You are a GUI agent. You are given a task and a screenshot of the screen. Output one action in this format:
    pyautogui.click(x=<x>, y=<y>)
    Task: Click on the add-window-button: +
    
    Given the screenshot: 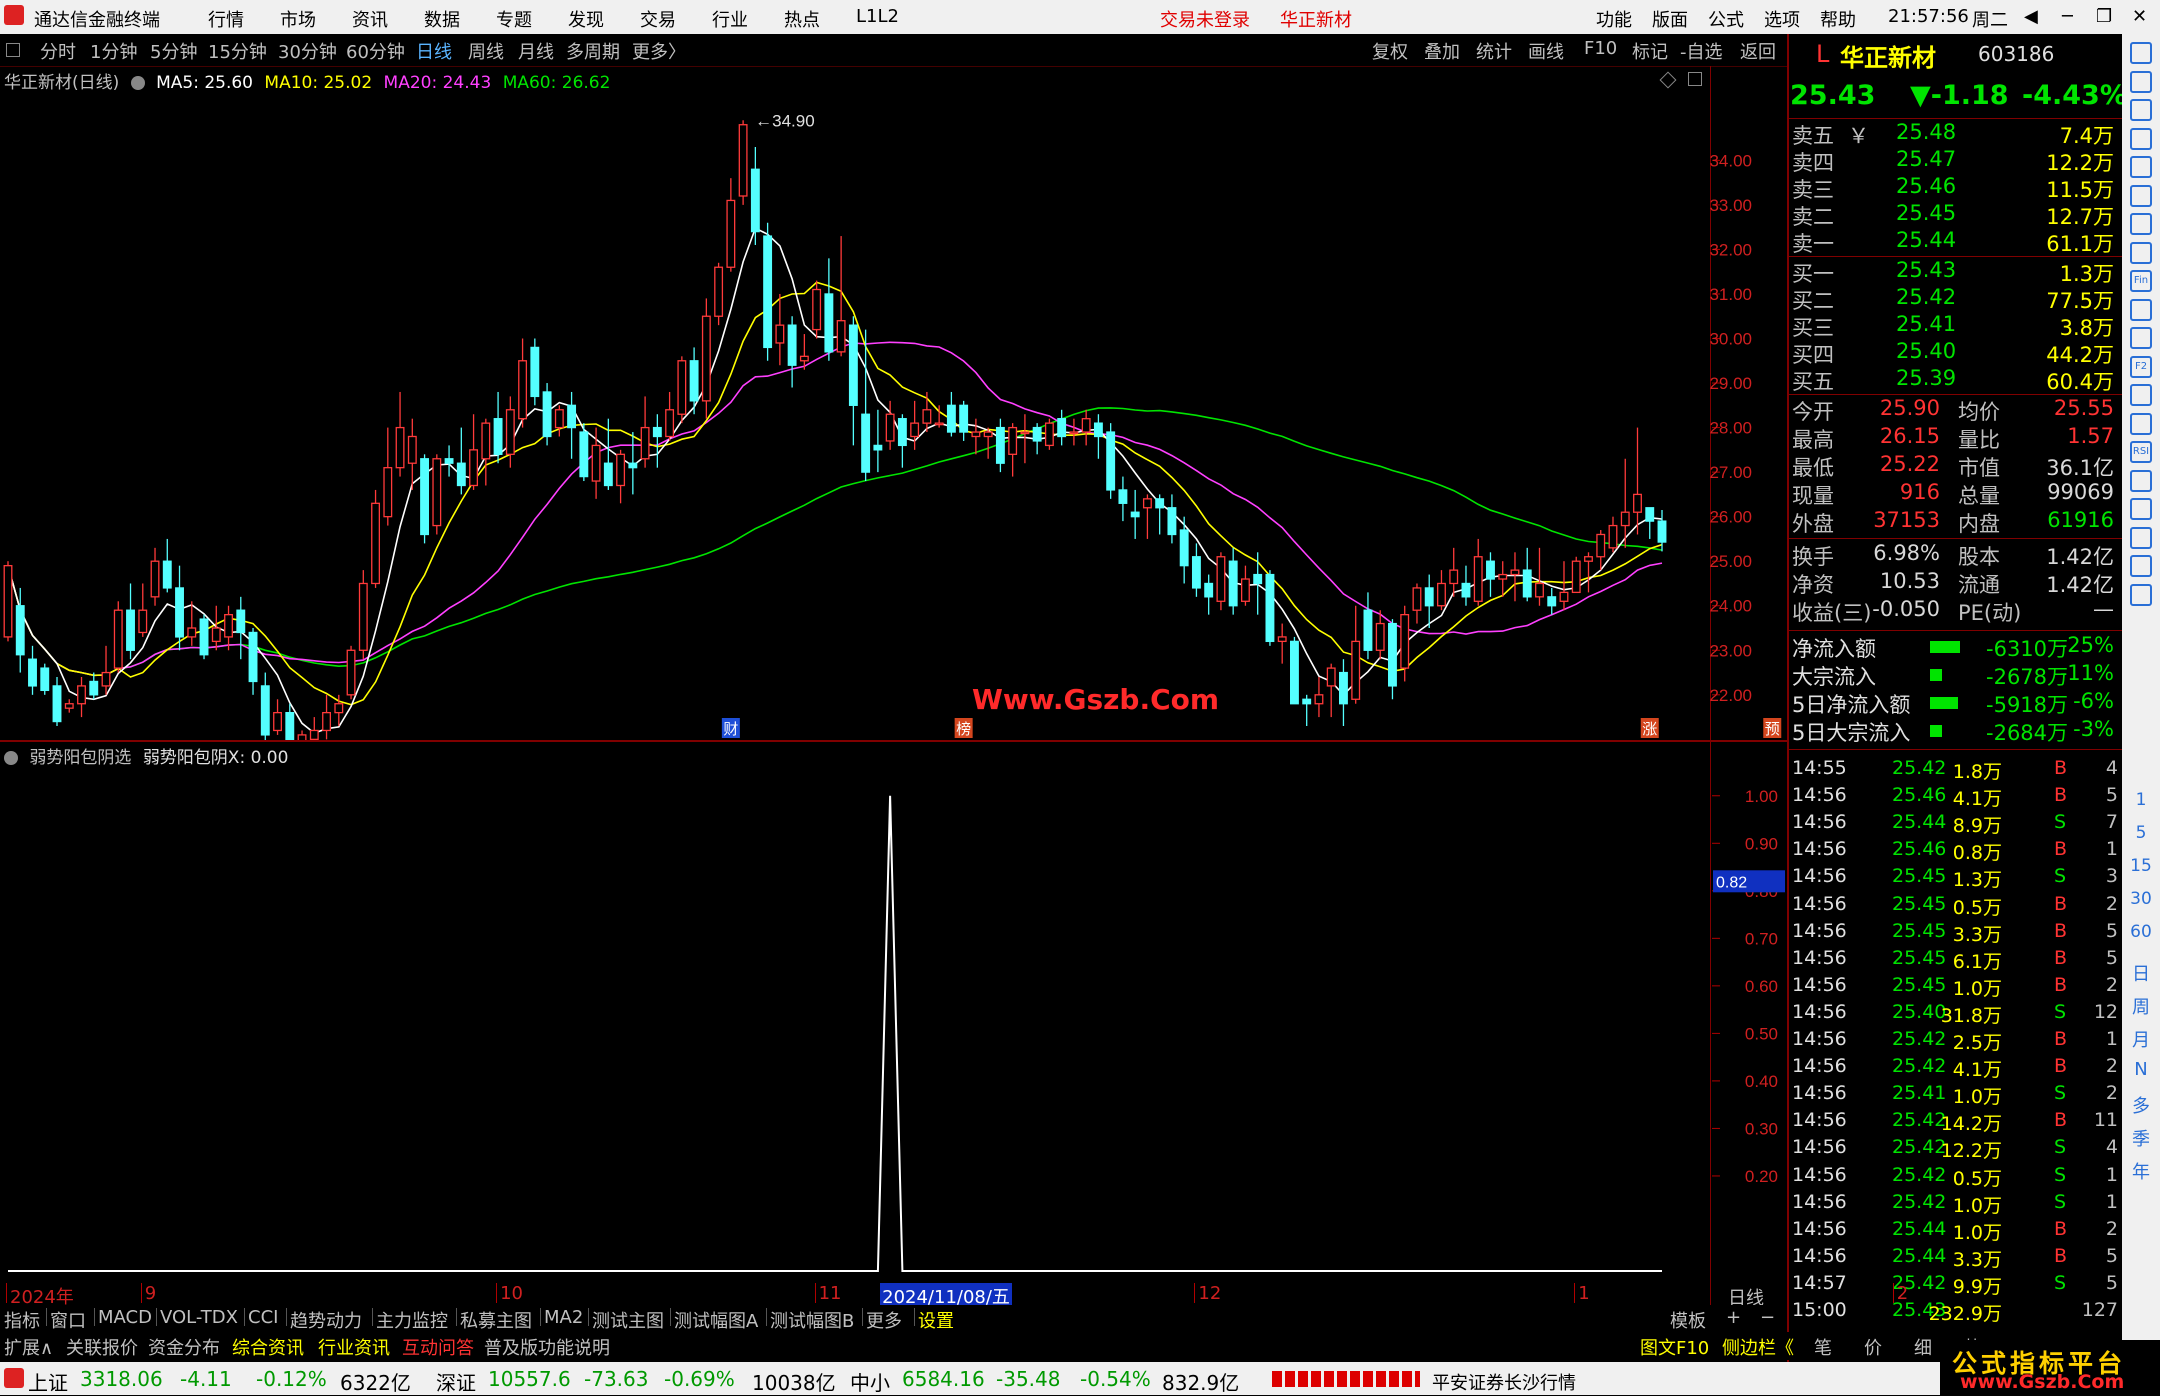 What is the action you would take?
    pyautogui.click(x=1733, y=1317)
    